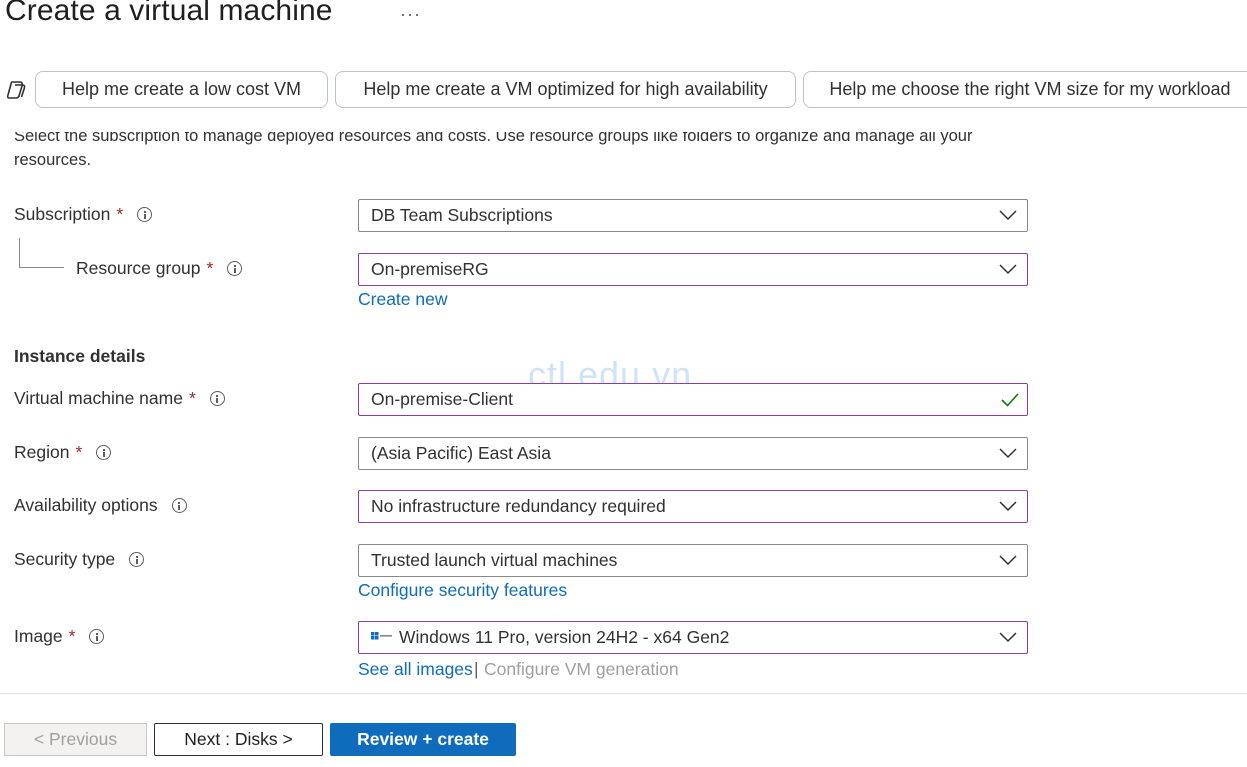 Image resolution: width=1247 pixels, height=767 pixels. What do you see at coordinates (623, 693) in the screenshot?
I see `footer-divider` at bounding box center [623, 693].